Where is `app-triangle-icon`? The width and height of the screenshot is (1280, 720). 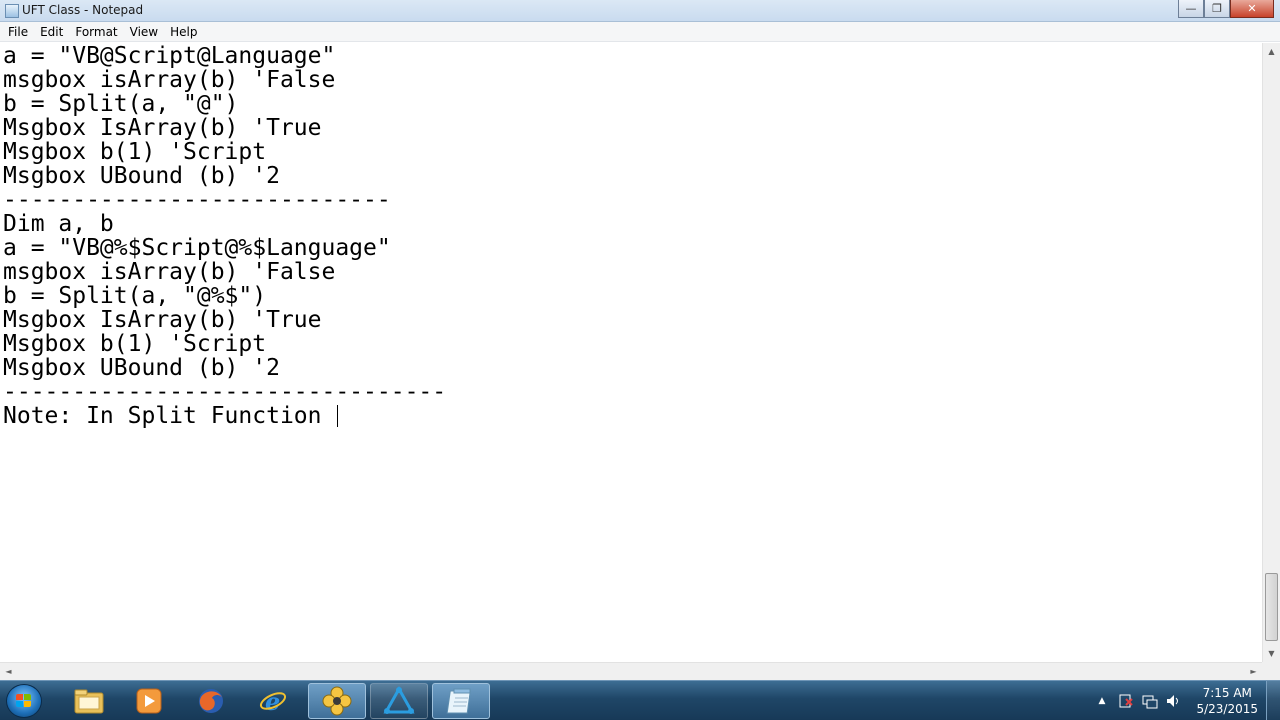 app-triangle-icon is located at coordinates (399, 700).